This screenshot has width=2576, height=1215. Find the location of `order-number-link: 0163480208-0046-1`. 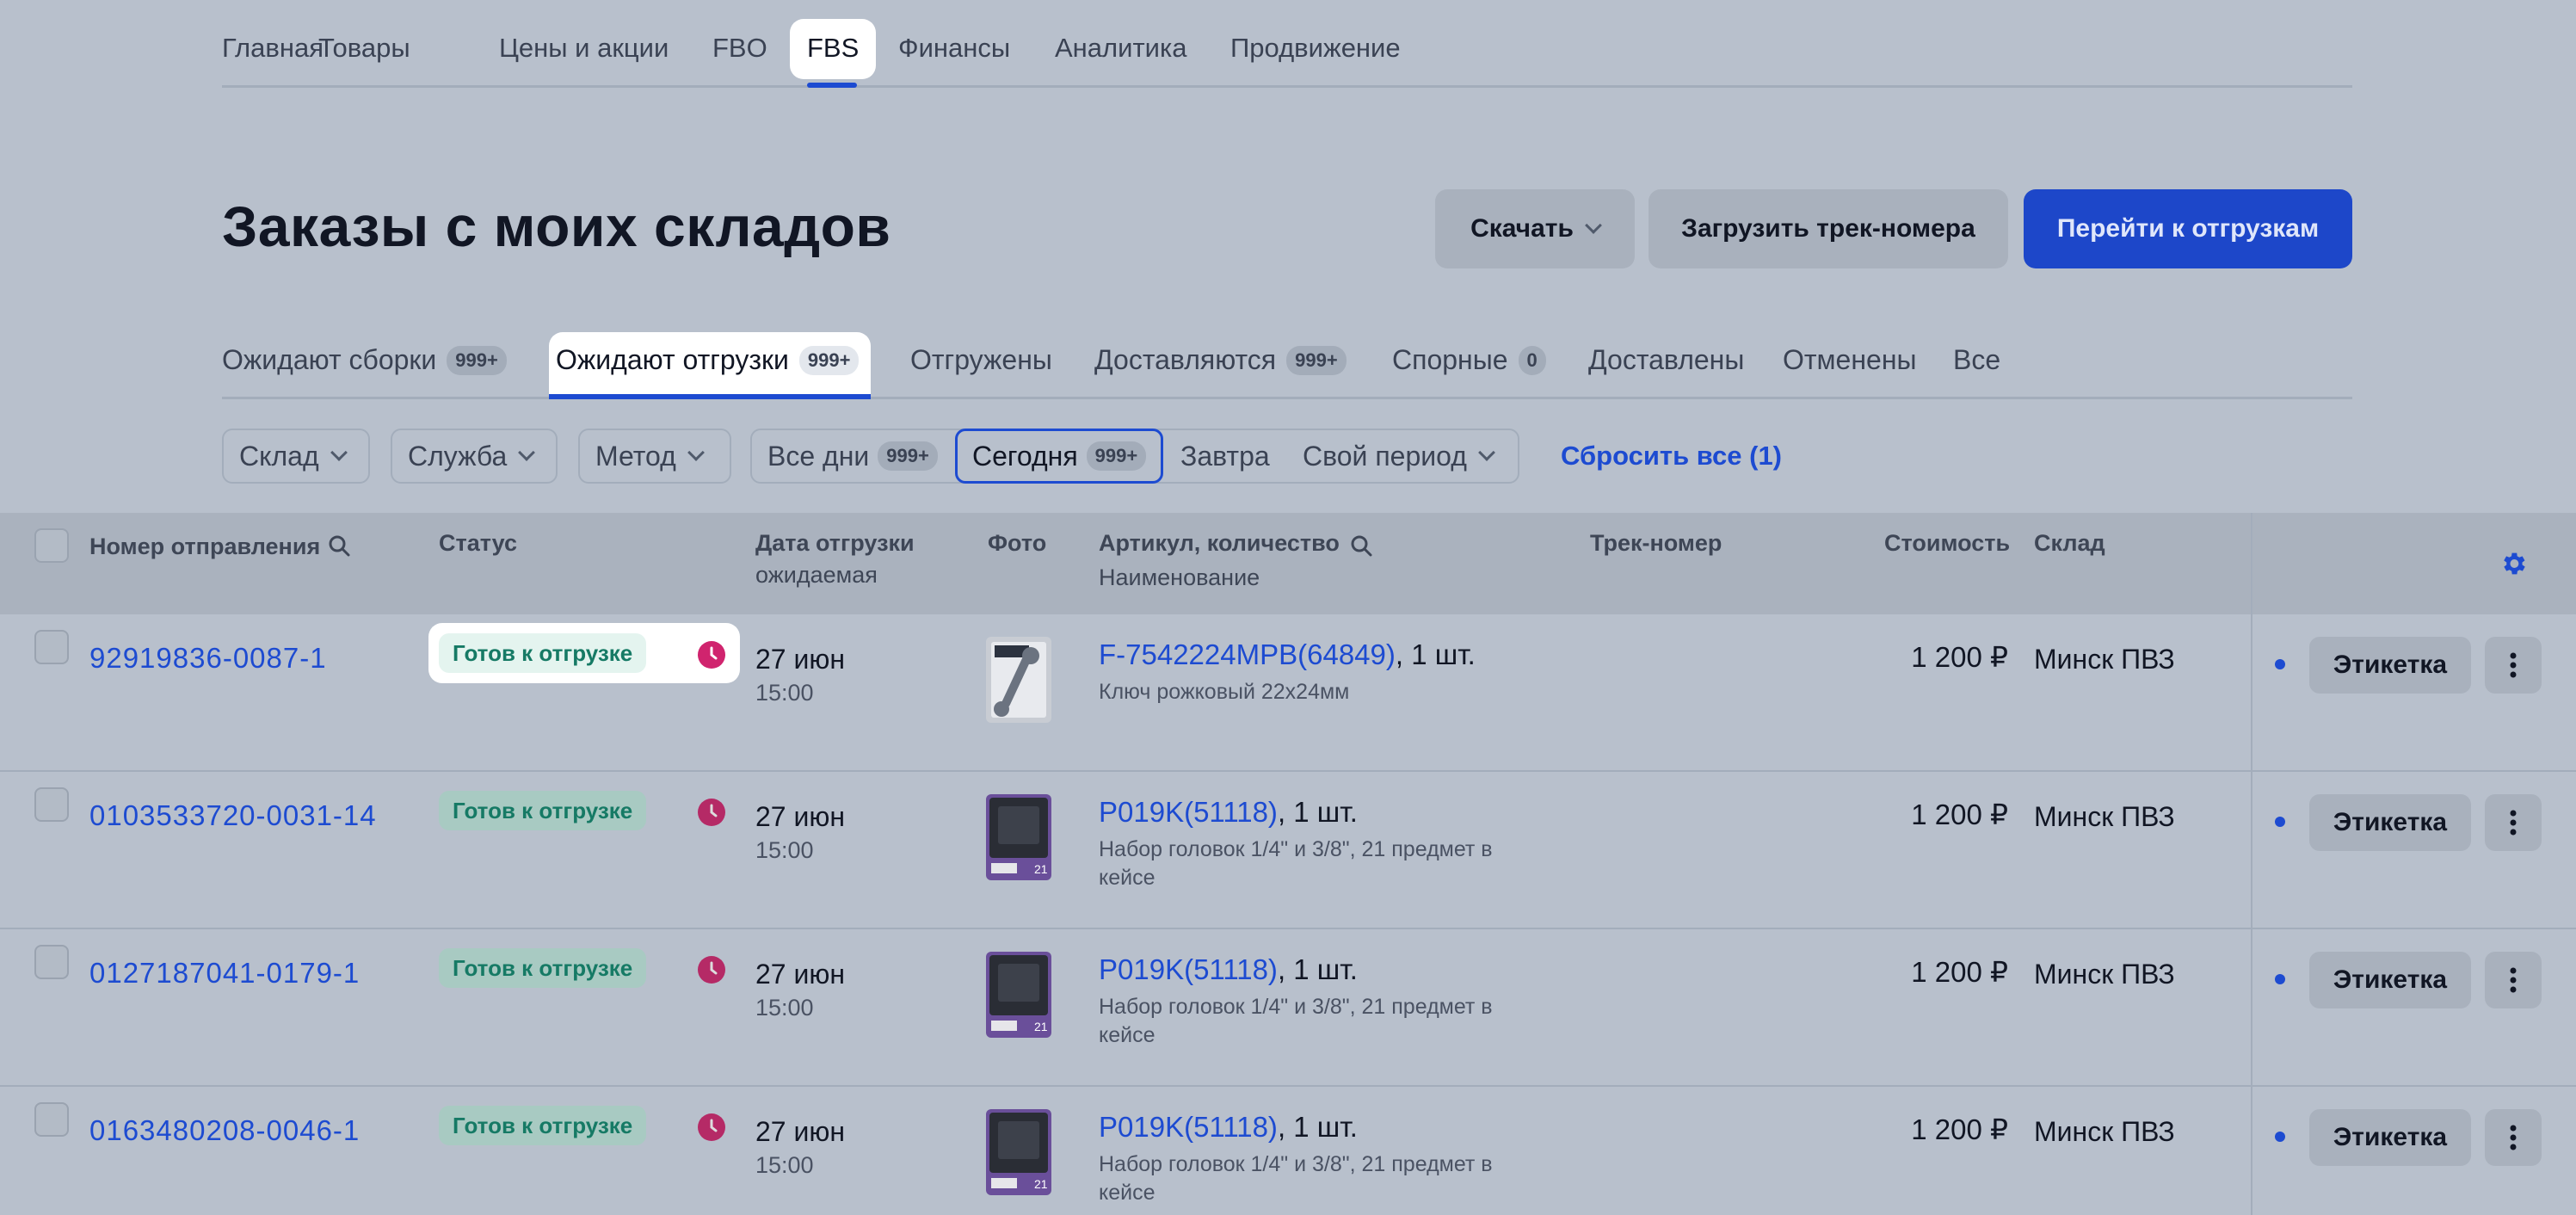

order-number-link: 0163480208-0046-1 is located at coordinates (225, 1130).